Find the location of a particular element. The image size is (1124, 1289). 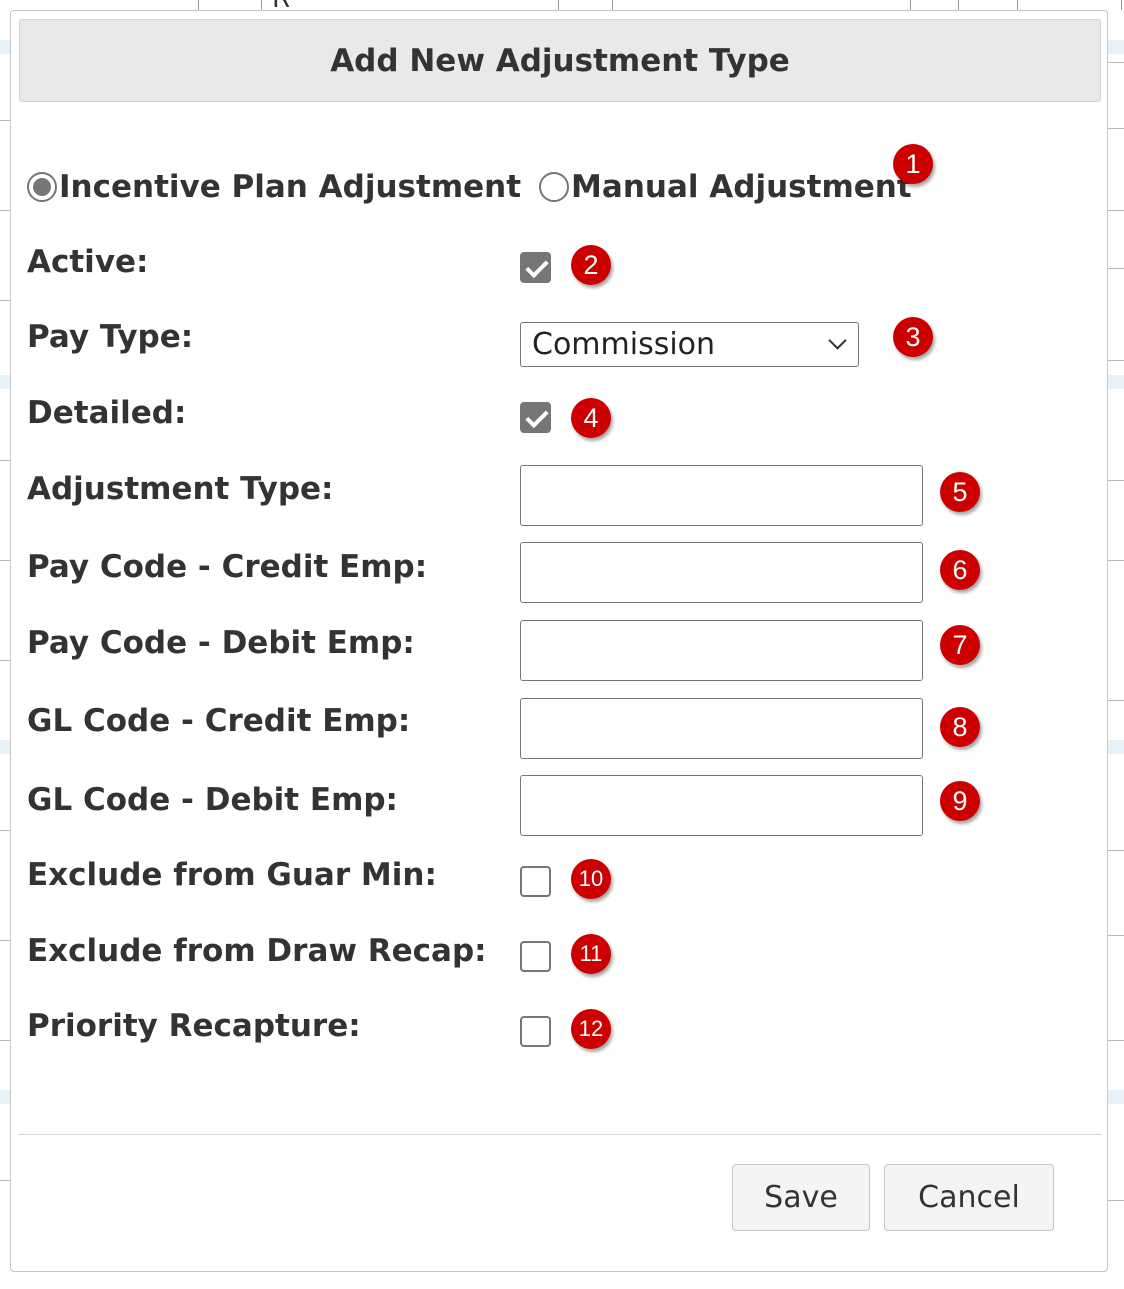

gl-code-credit-input is located at coordinates (721, 728).